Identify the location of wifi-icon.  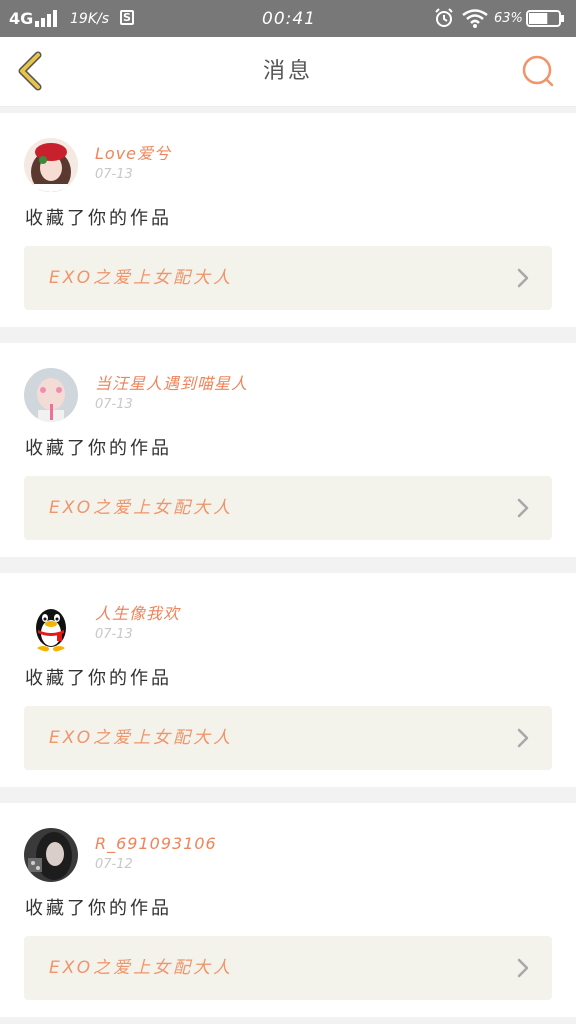
(475, 18).